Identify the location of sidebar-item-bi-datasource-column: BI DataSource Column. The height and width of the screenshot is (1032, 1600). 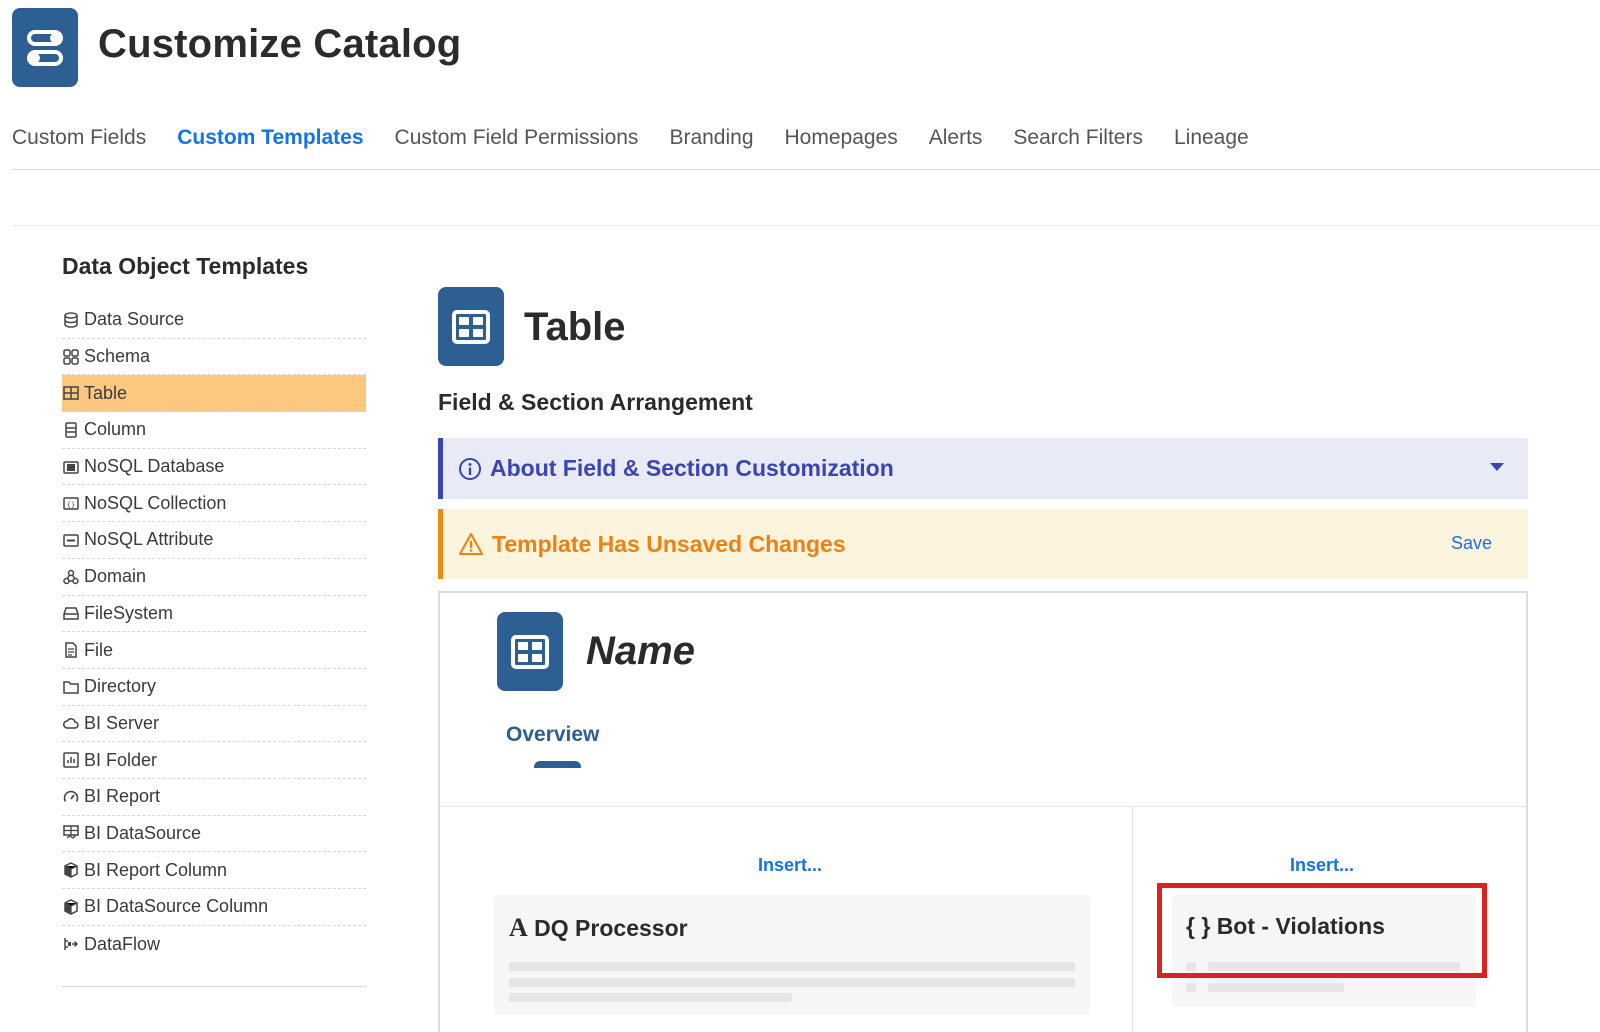
(214, 907).